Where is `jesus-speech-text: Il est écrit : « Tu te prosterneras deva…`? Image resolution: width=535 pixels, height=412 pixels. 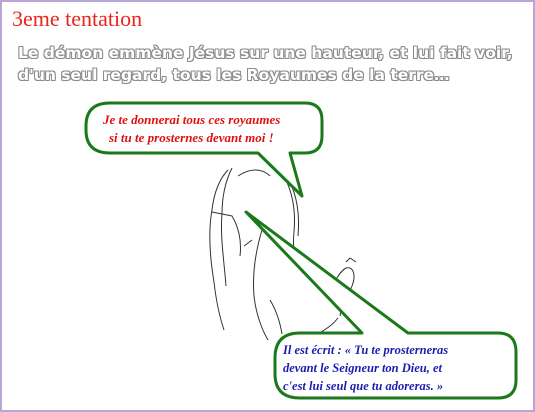
jesus-speech-text: Il est écrit : « Tu te prosterneras deva… is located at coordinates (365, 368).